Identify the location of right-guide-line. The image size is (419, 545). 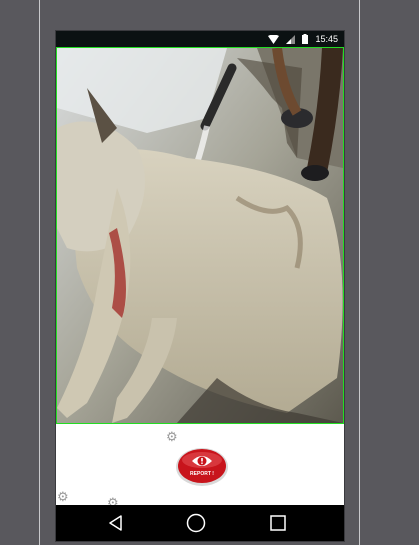
(359, 272).